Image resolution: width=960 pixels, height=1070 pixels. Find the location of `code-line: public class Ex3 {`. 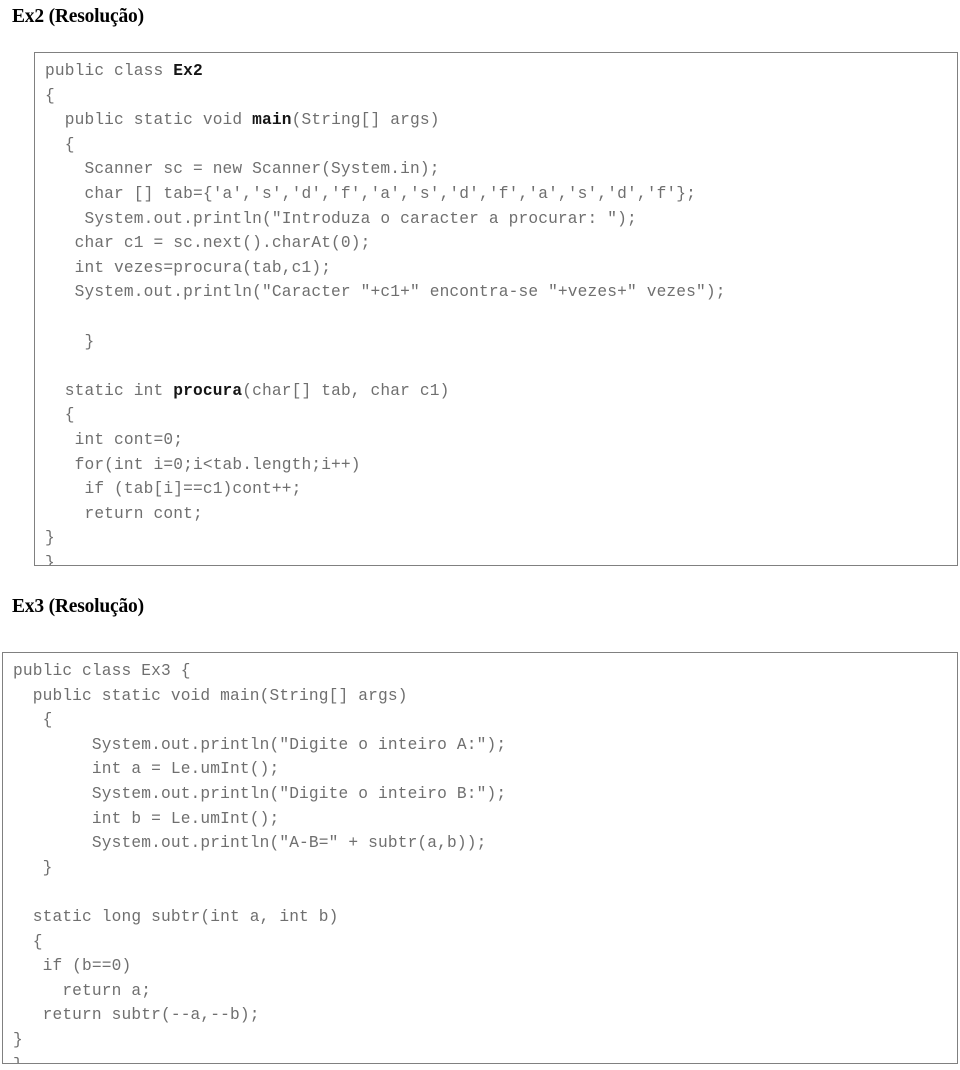

code-line: public class Ex3 { is located at coordinates (485, 671).